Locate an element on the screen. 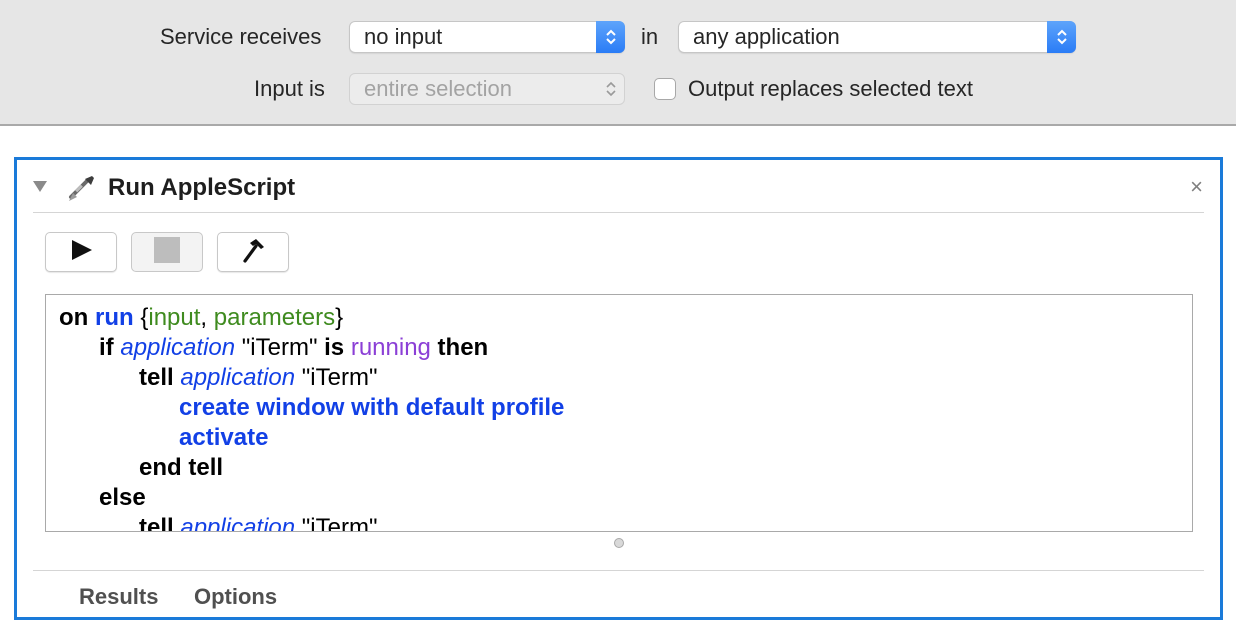  tab-results: Results is located at coordinates (118, 597).